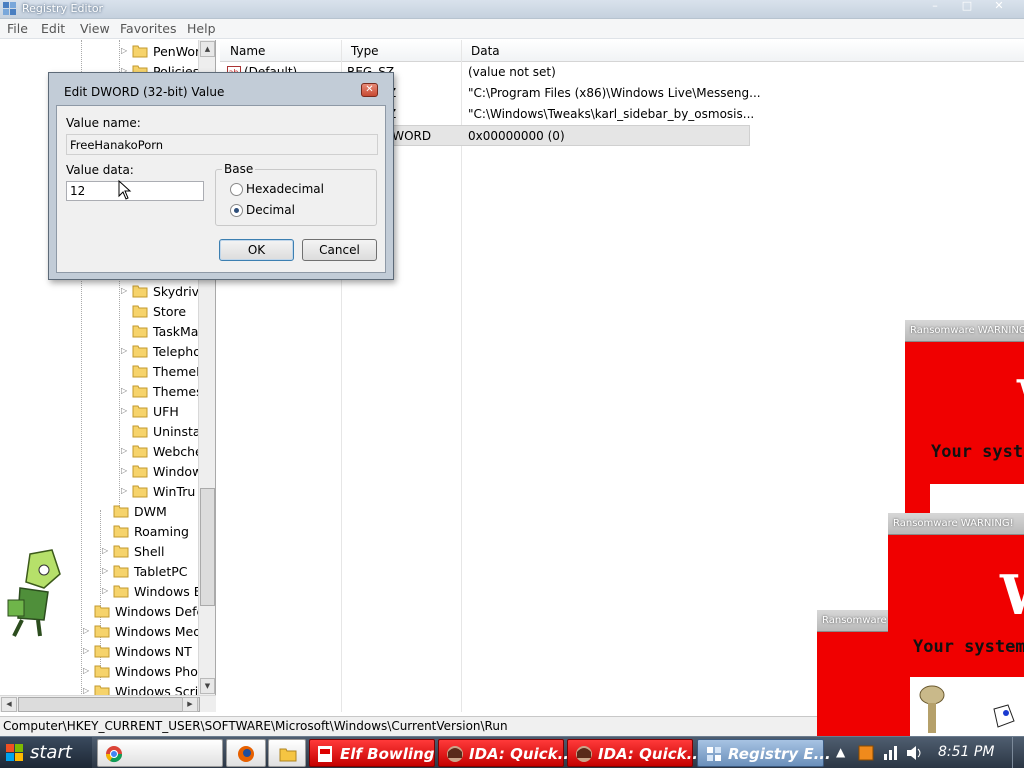 This screenshot has height=768, width=1024. Describe the element at coordinates (247, 51) in the screenshot. I see `column-name: Name` at that location.